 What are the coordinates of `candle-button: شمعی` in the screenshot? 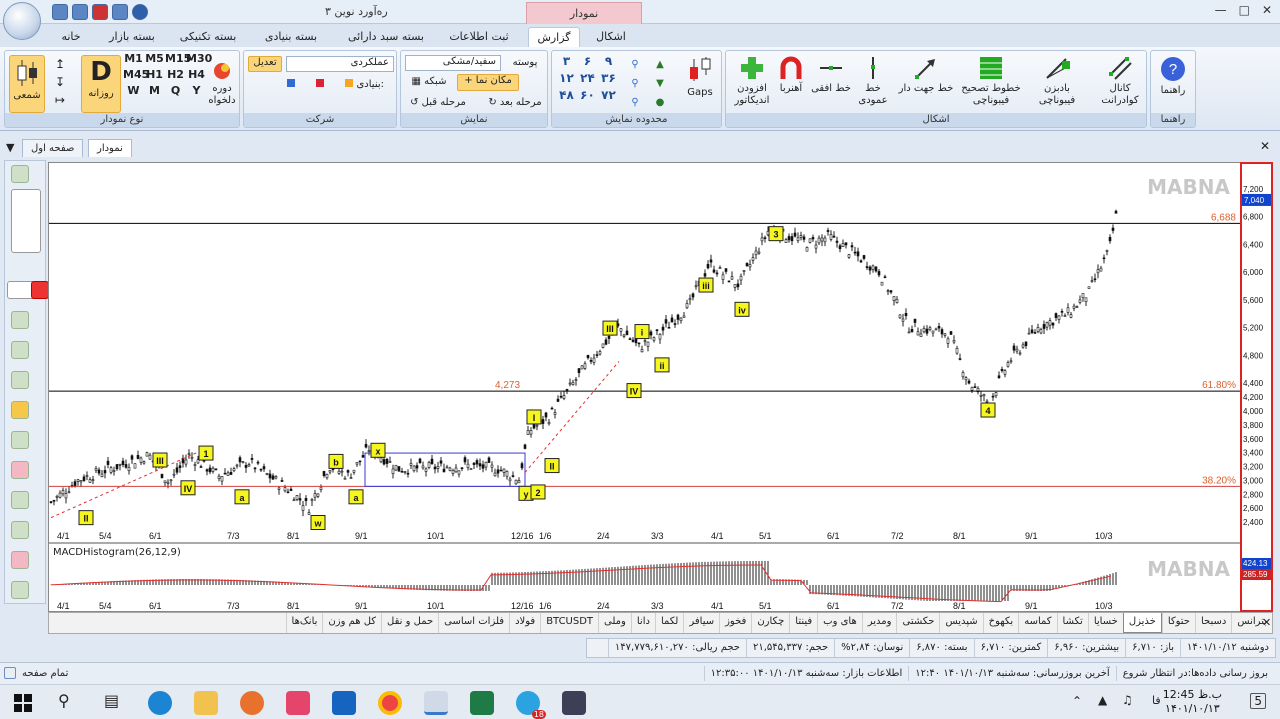 It's located at (27, 84).